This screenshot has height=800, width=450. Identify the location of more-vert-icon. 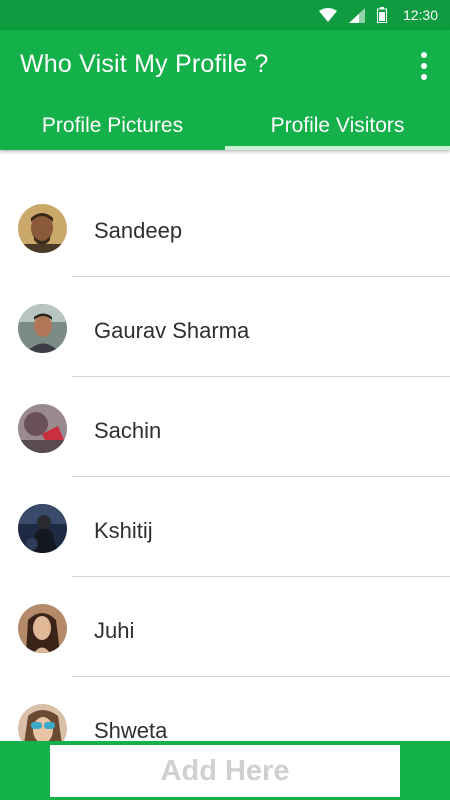
(424, 66).